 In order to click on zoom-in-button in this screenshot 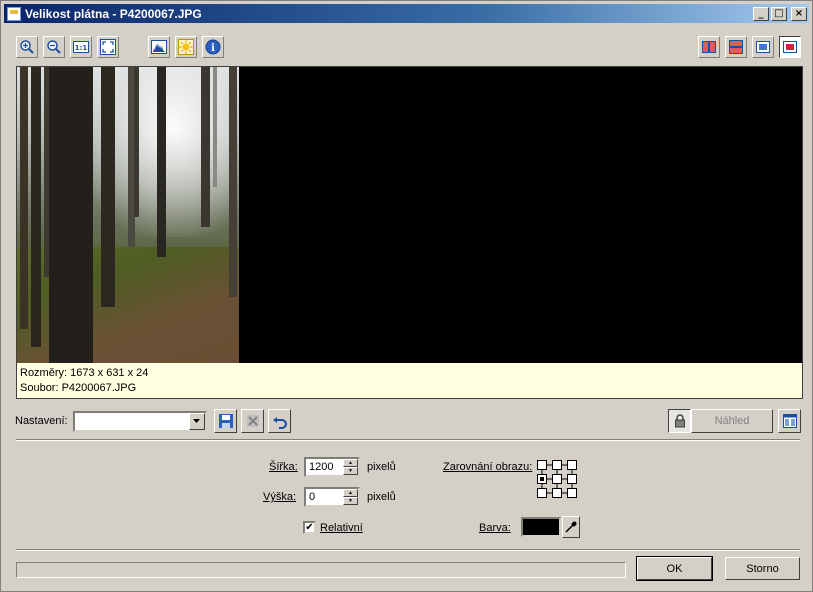, I will do `click(27, 47)`.